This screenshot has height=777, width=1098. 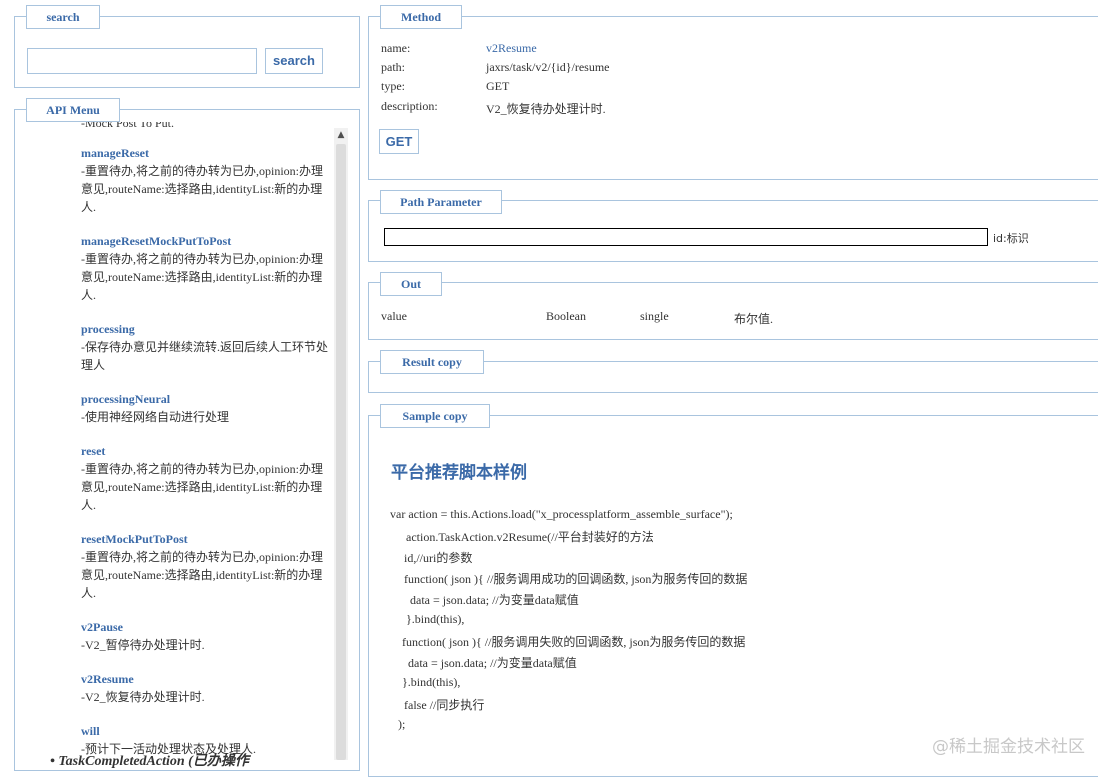 I want to click on menu-item-desc: -保存待办意见并继续流转.返回后续人工环节处理人, so click(x=204, y=356).